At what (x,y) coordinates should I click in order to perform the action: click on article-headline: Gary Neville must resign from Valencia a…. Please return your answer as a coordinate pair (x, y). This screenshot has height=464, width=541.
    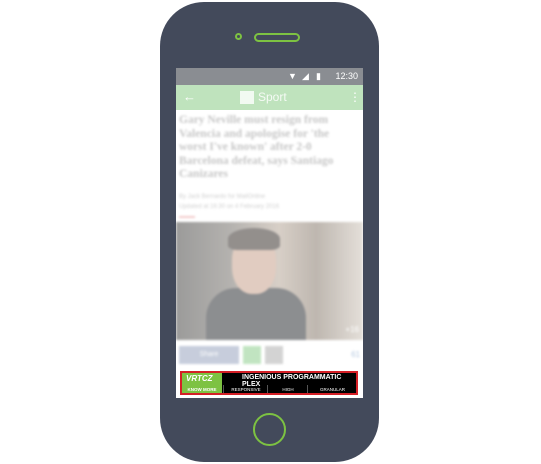
    Looking at the image, I should click on (256, 147).